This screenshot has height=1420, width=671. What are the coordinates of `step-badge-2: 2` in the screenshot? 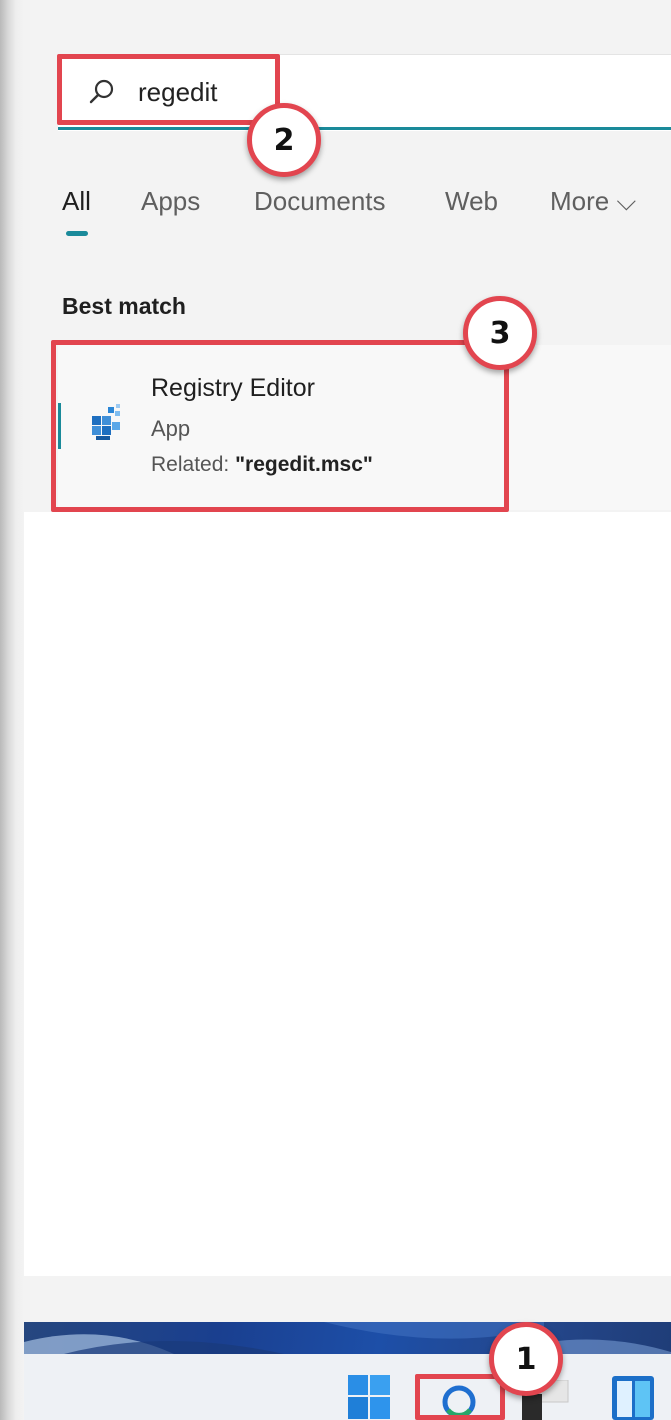 It's located at (284, 140).